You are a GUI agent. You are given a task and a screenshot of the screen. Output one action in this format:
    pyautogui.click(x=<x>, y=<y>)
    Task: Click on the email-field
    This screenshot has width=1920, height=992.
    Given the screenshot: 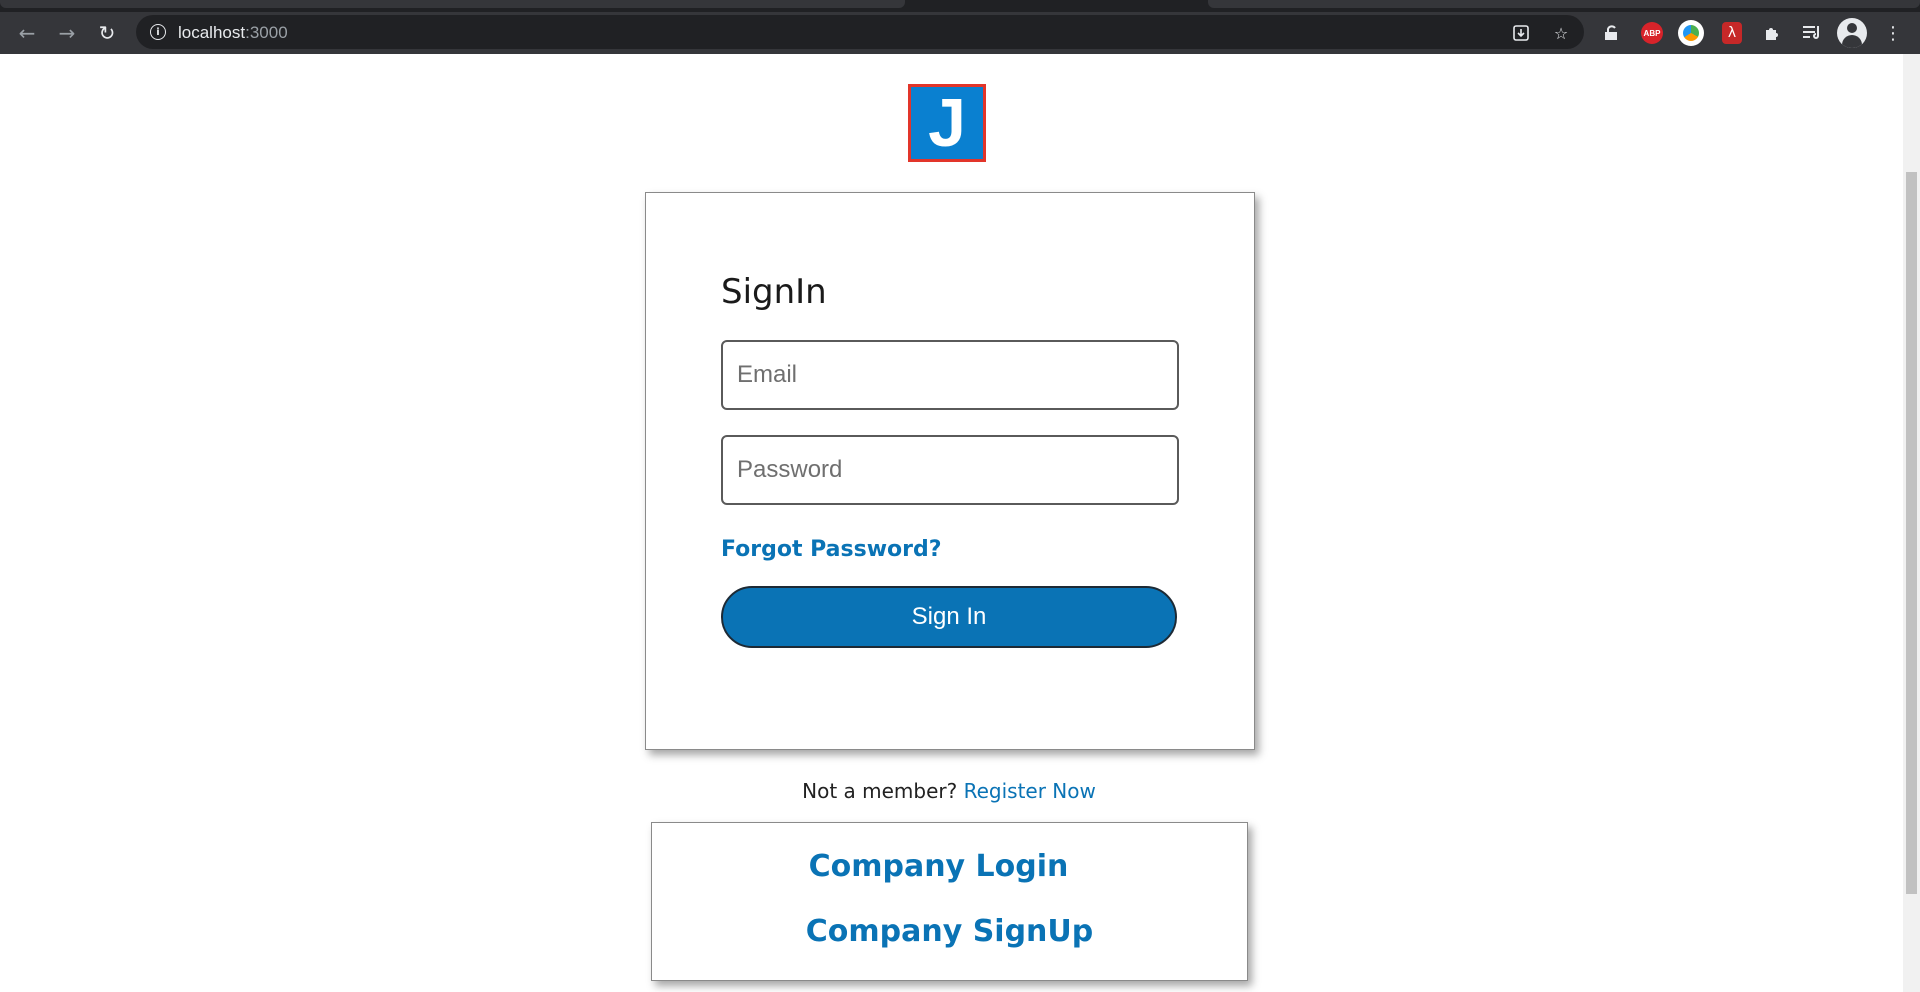 What is the action you would take?
    pyautogui.click(x=950, y=375)
    